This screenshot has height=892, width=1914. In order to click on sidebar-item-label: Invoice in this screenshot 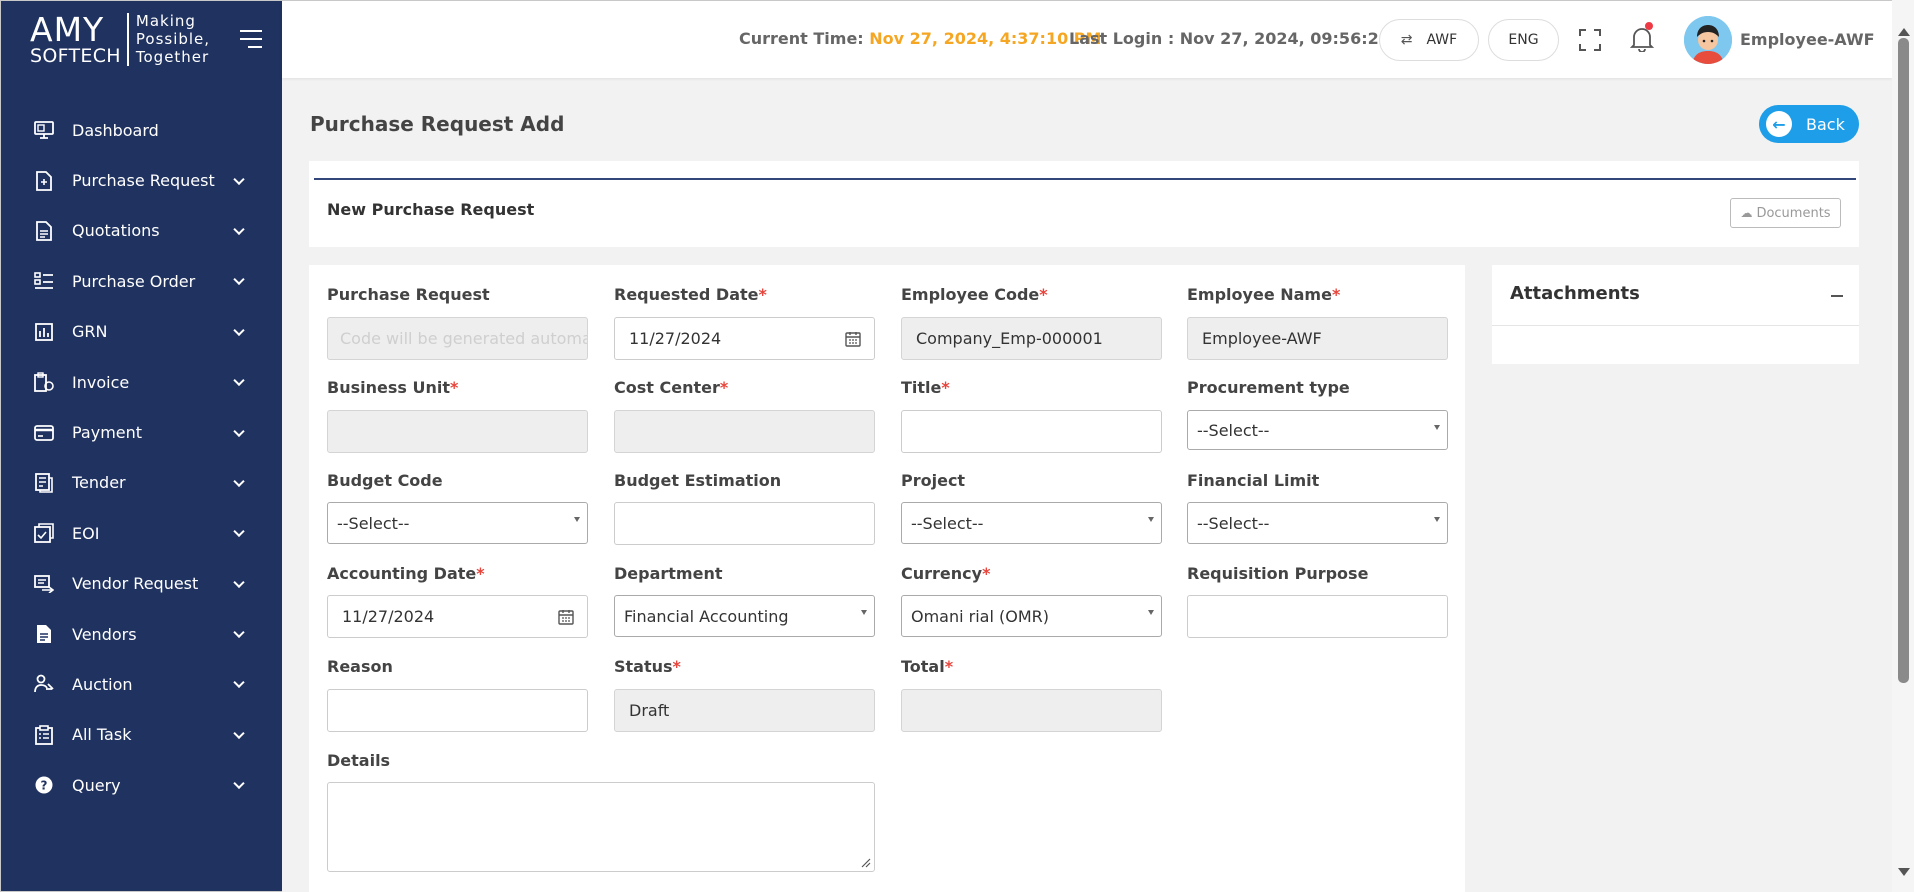, I will do `click(101, 382)`.